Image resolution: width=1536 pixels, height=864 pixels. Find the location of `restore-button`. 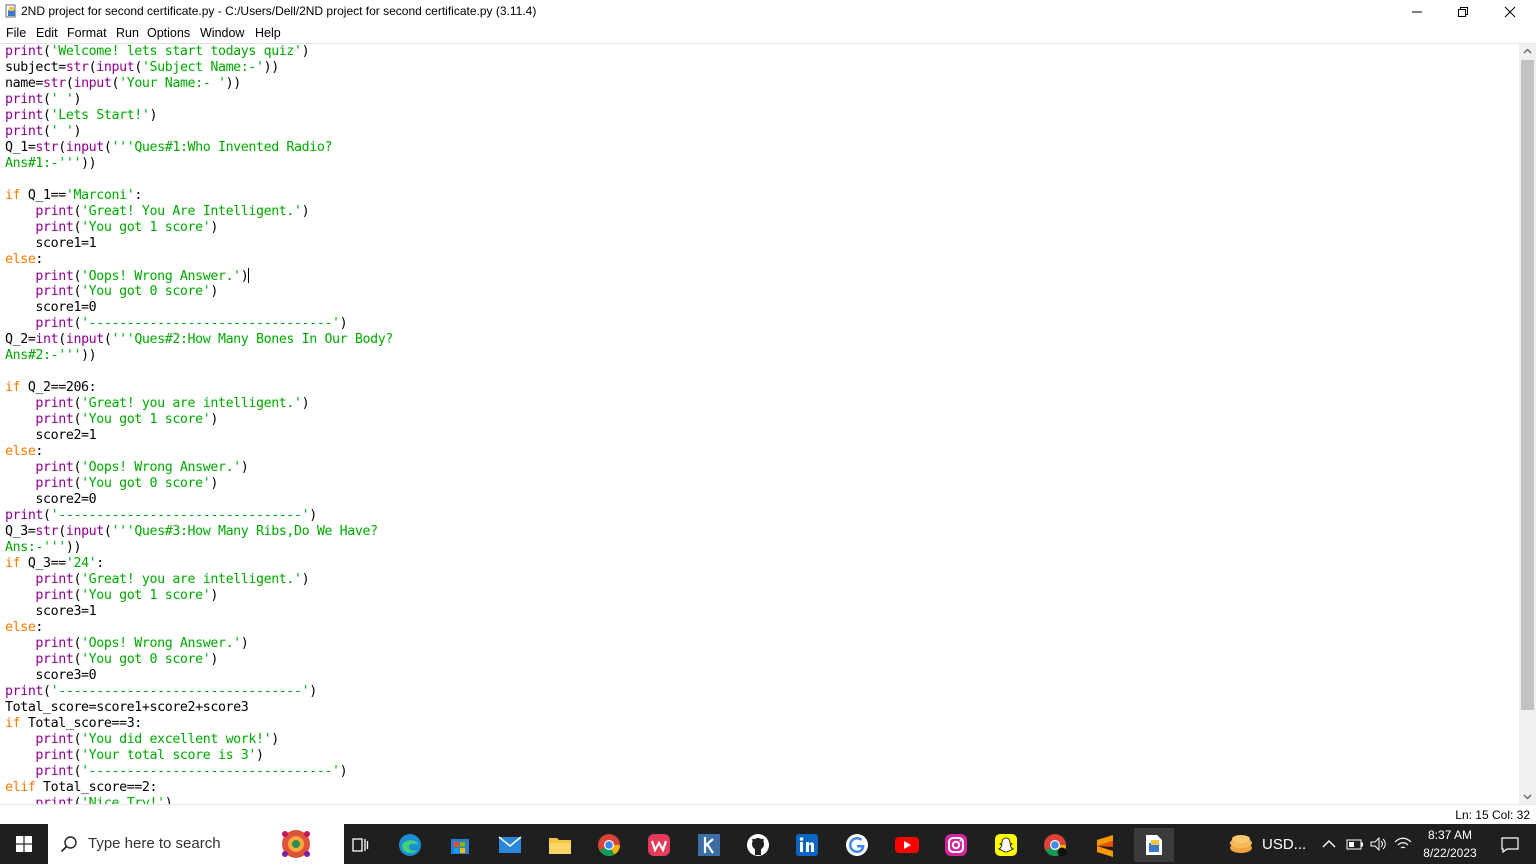

restore-button is located at coordinates (1463, 12).